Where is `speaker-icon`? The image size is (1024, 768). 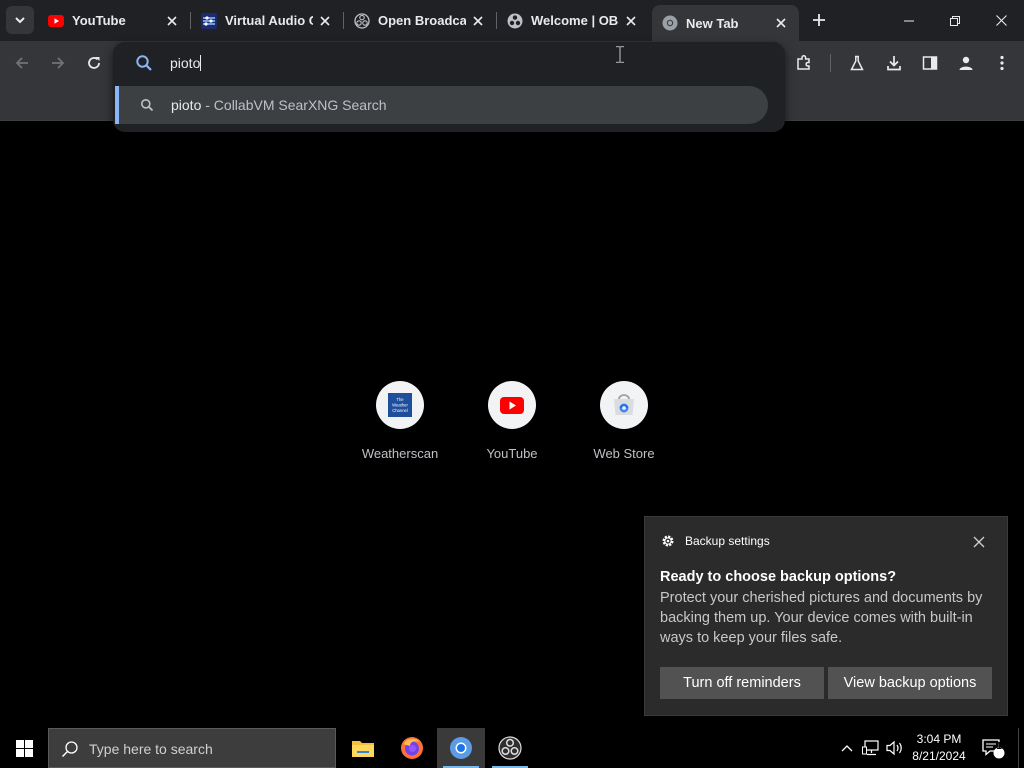
speaker-icon is located at coordinates (894, 748).